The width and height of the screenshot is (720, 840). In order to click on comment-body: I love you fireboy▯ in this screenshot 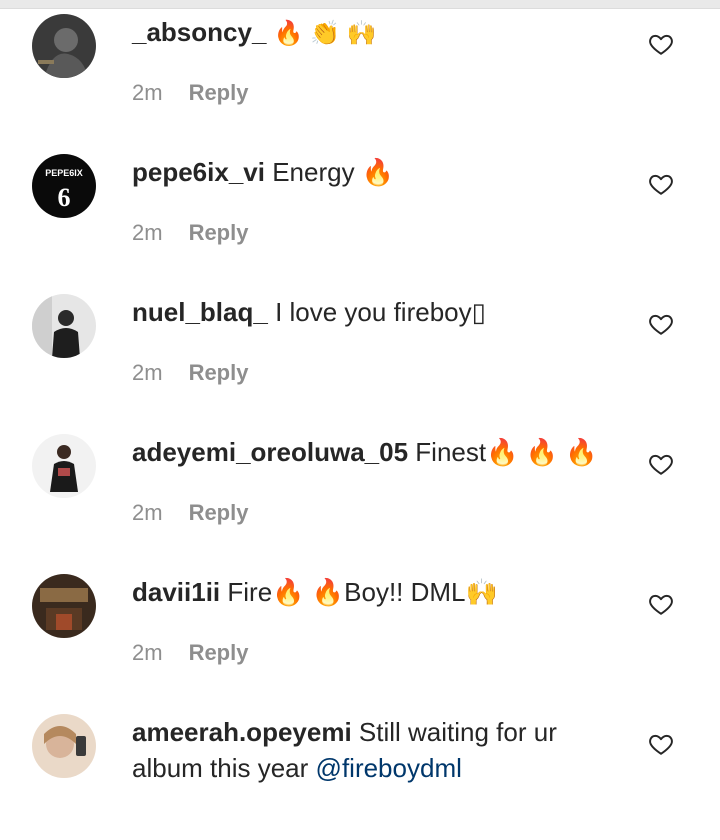, I will do `click(380, 312)`.